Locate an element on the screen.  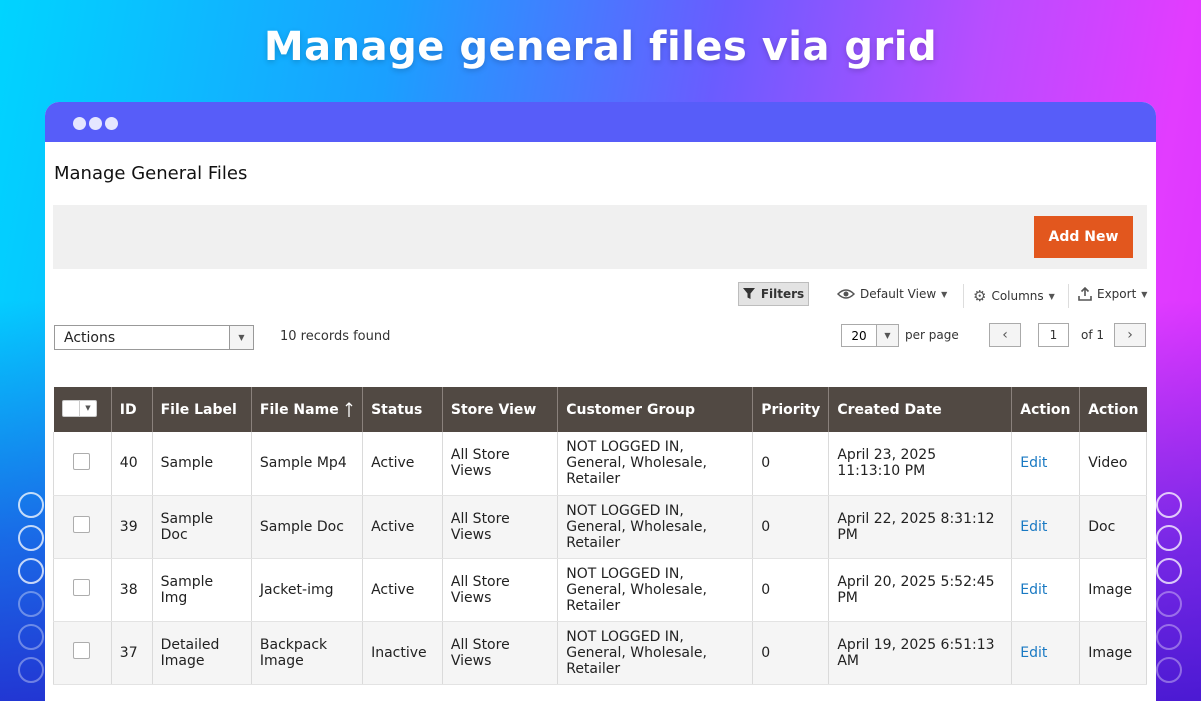
column-header-file-label: File Label is located at coordinates (202, 409).